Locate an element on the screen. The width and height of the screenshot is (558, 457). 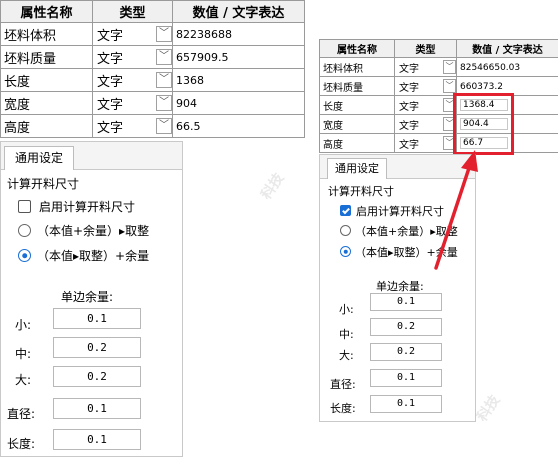
table-row: 宽度 文字 ﹀ 904 is located at coordinates (152, 103).